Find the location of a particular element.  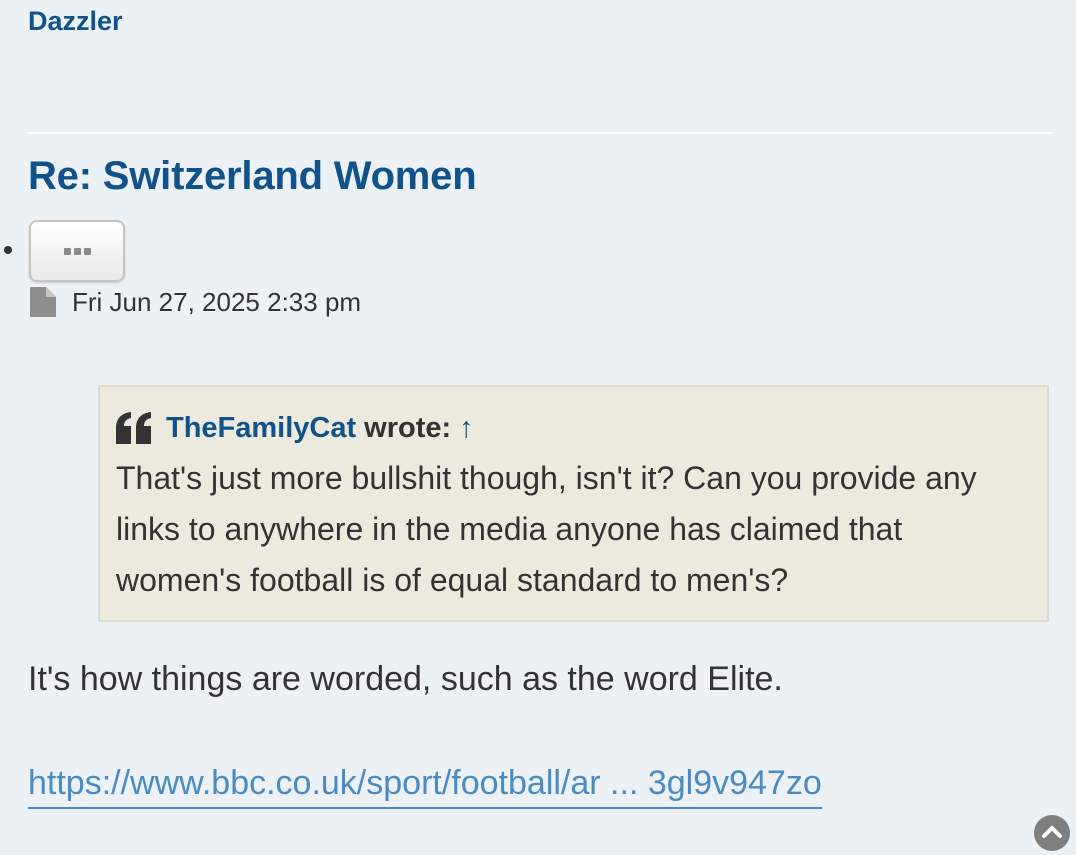

post-divider is located at coordinates (540, 133).